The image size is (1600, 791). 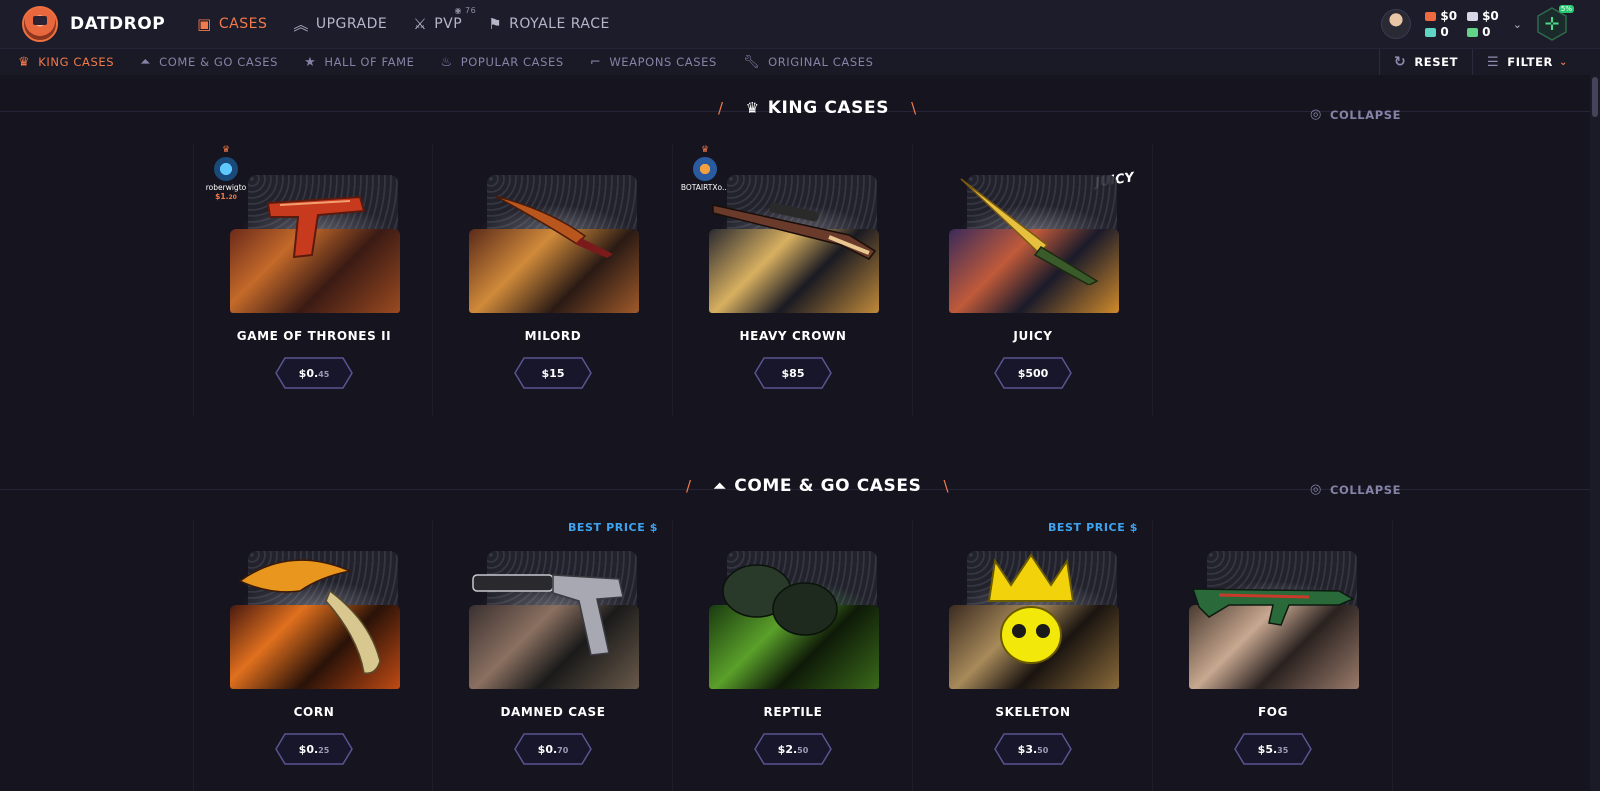 What do you see at coordinates (793, 749) in the screenshot?
I see `case-price-button: $2.50` at bounding box center [793, 749].